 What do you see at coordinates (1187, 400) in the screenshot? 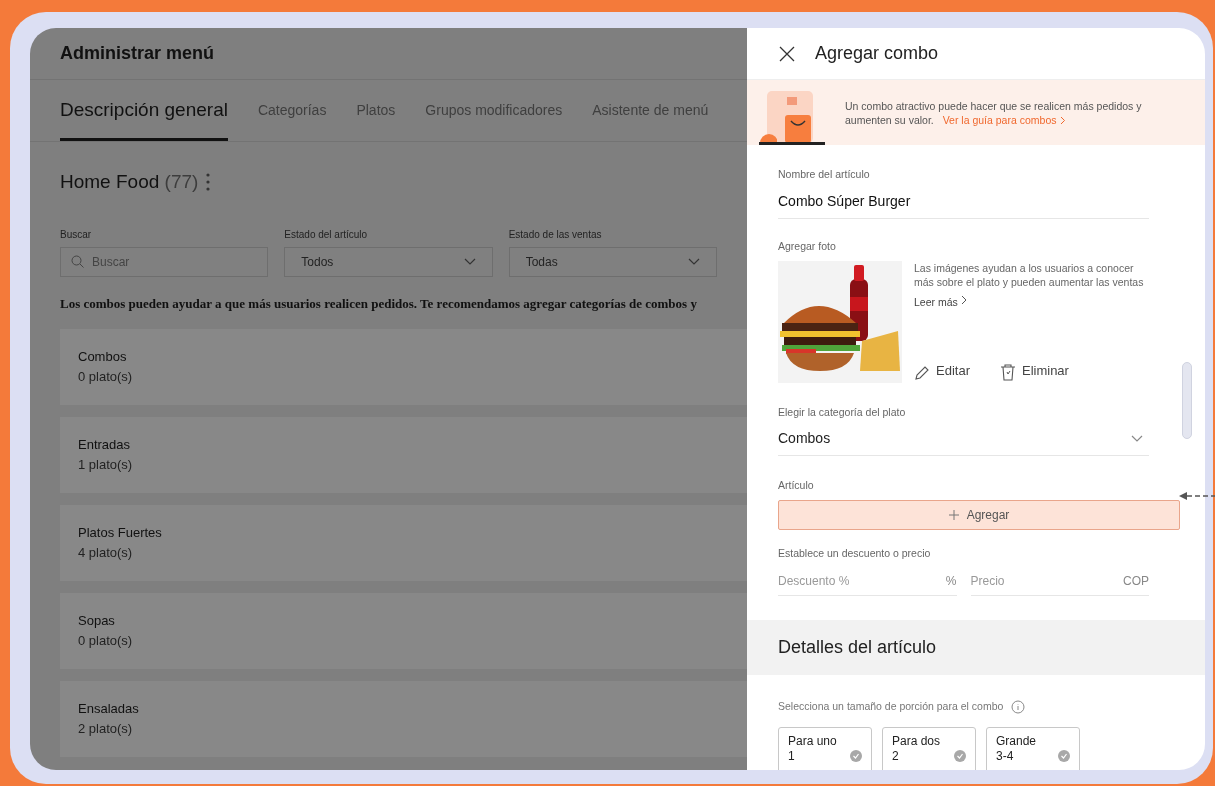
I see `scrollbar` at bounding box center [1187, 400].